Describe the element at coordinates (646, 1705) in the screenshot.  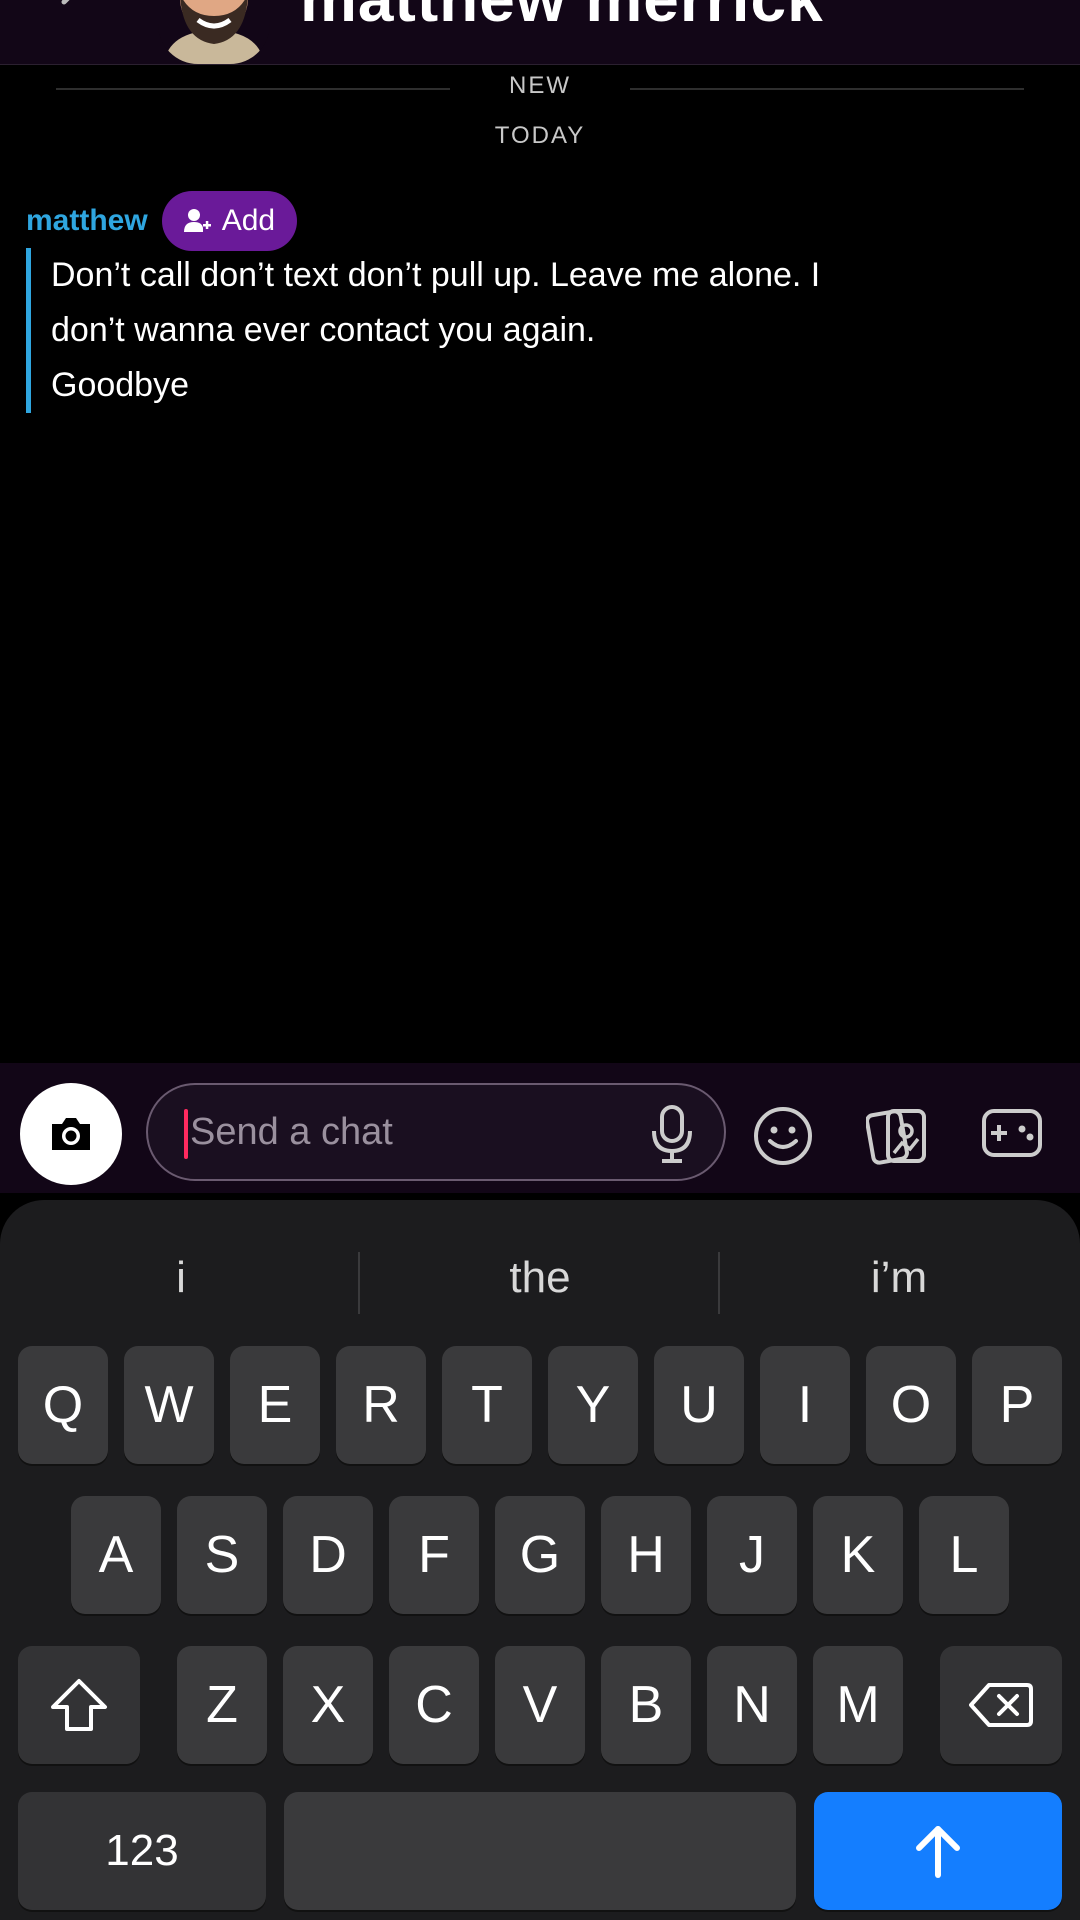
I see `key-b: B` at that location.